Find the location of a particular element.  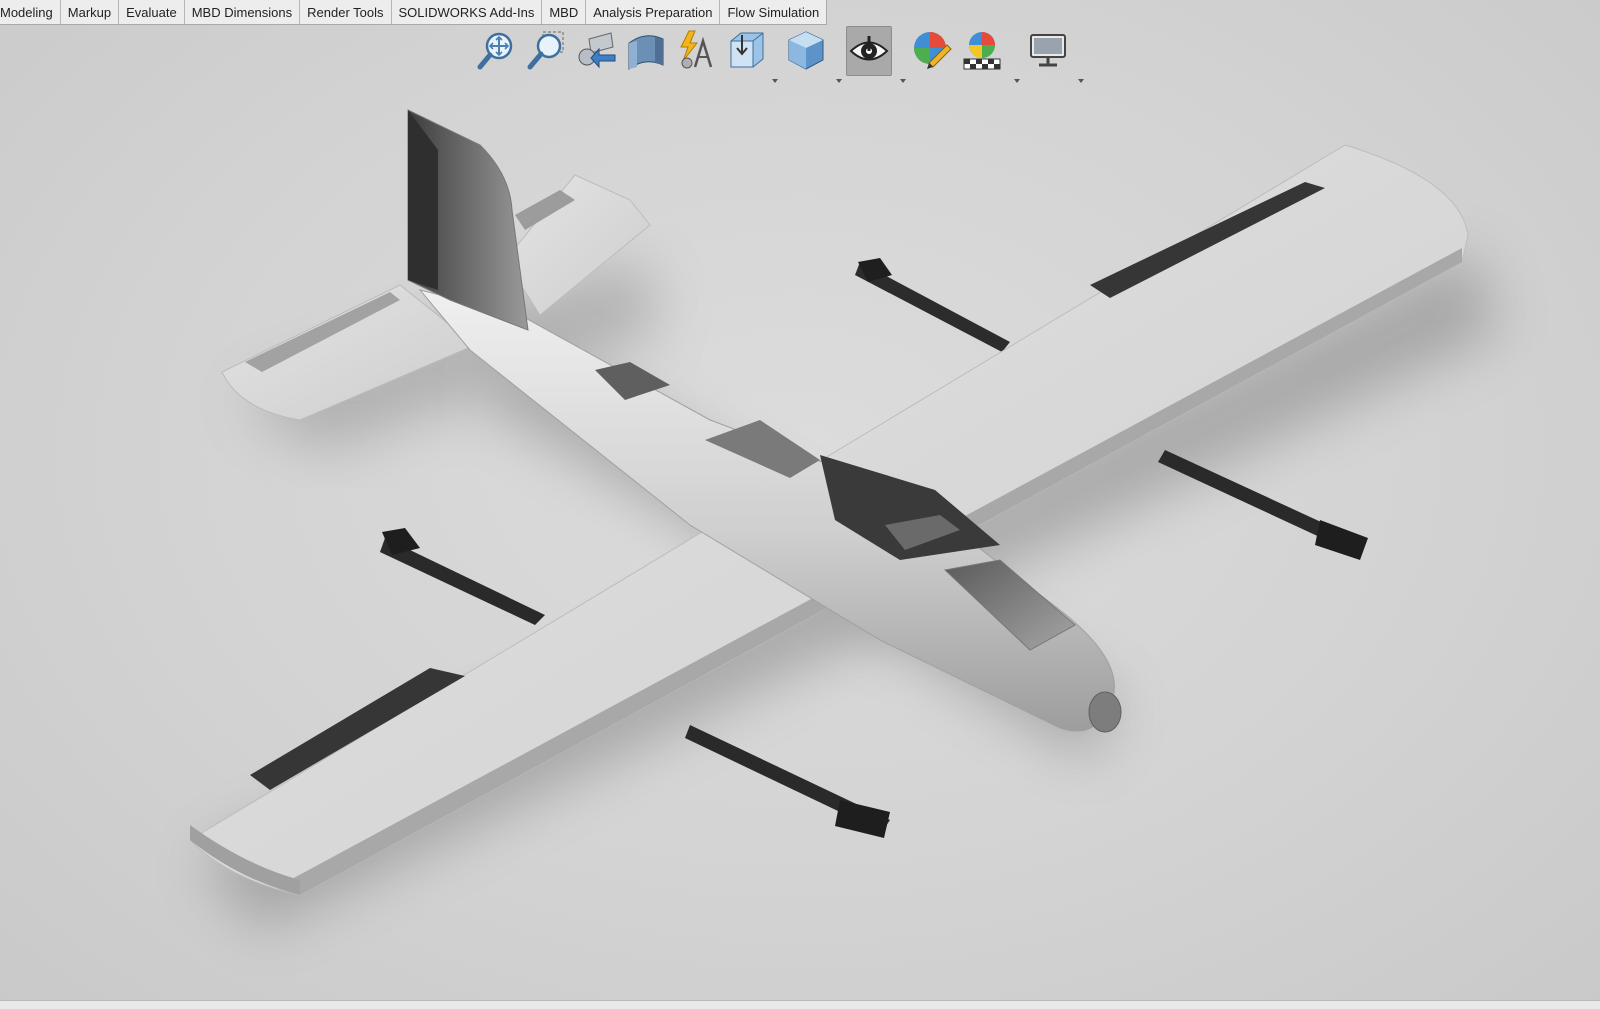

vtol-boom-rear-right is located at coordinates (932, 305).